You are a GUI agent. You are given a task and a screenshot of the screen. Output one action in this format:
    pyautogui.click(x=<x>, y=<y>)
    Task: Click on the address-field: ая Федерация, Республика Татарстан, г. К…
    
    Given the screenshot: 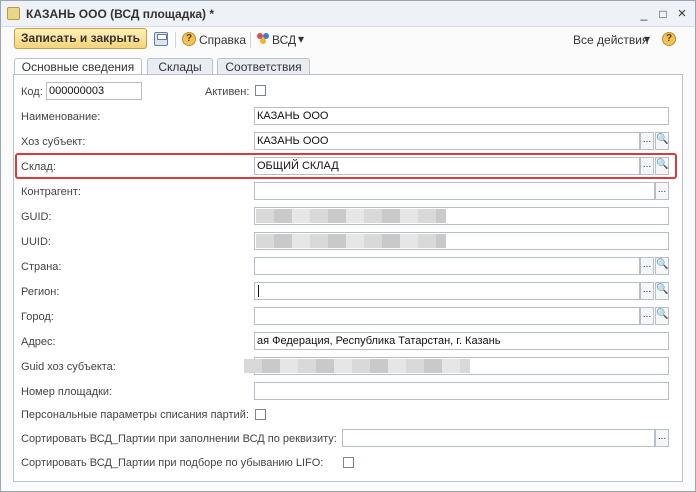 What is the action you would take?
    pyautogui.click(x=461, y=341)
    